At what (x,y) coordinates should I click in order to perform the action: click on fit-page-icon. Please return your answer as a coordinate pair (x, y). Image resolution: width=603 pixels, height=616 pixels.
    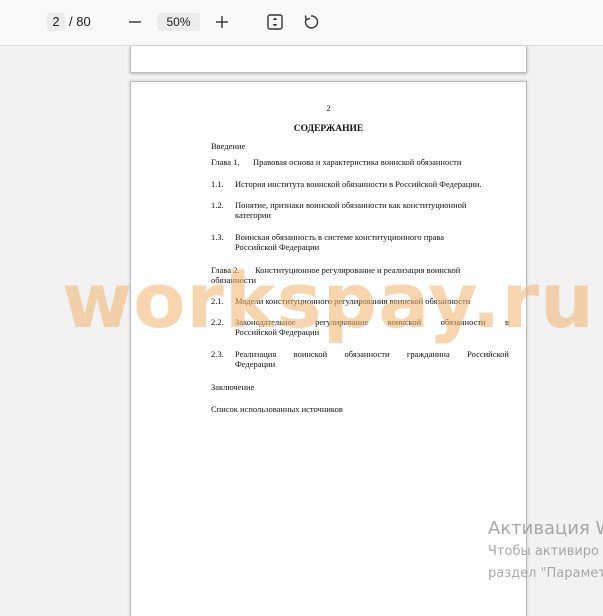
    Looking at the image, I should click on (275, 22).